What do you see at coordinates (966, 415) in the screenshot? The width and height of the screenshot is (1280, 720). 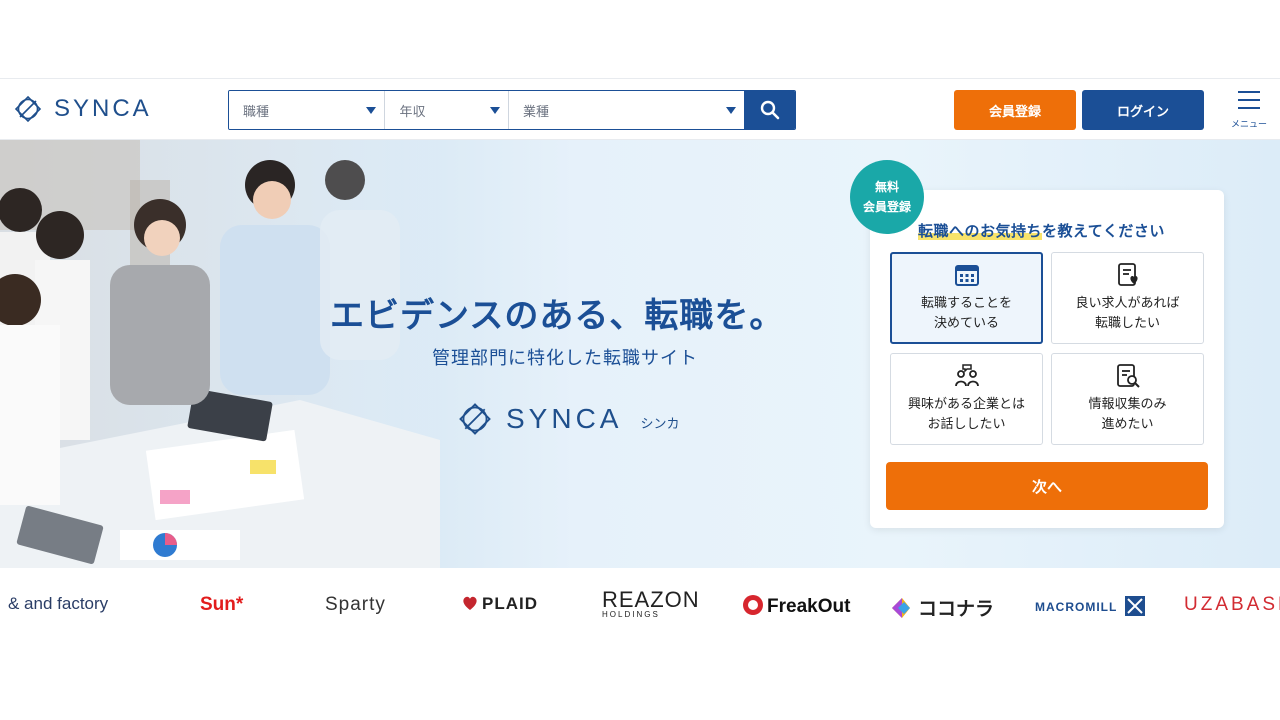 I see `option-label: 興味がある企業とは お話ししたい` at bounding box center [966, 415].